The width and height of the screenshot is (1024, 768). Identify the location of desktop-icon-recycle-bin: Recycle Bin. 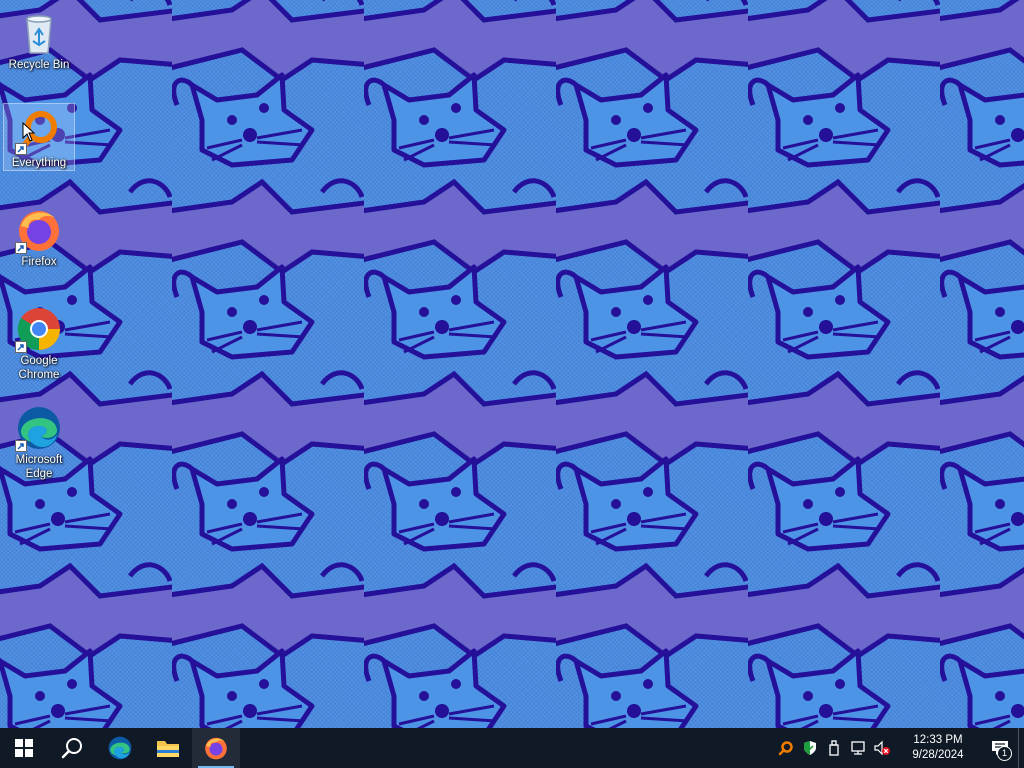
(39, 39).